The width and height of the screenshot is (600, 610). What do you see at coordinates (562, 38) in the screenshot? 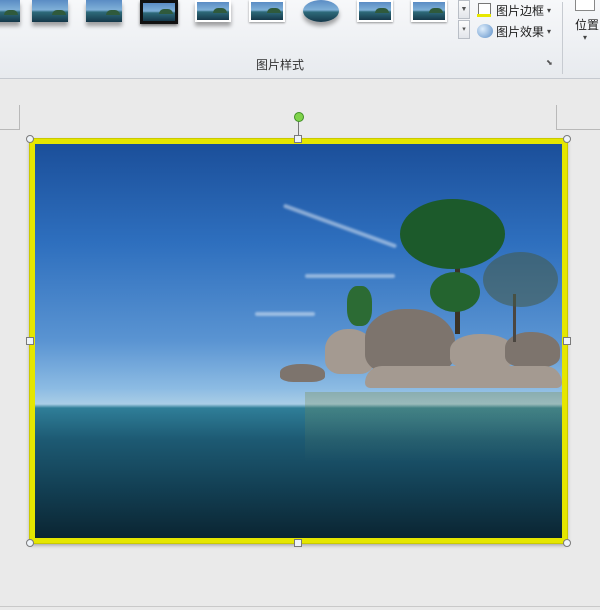
I see `group-separator` at bounding box center [562, 38].